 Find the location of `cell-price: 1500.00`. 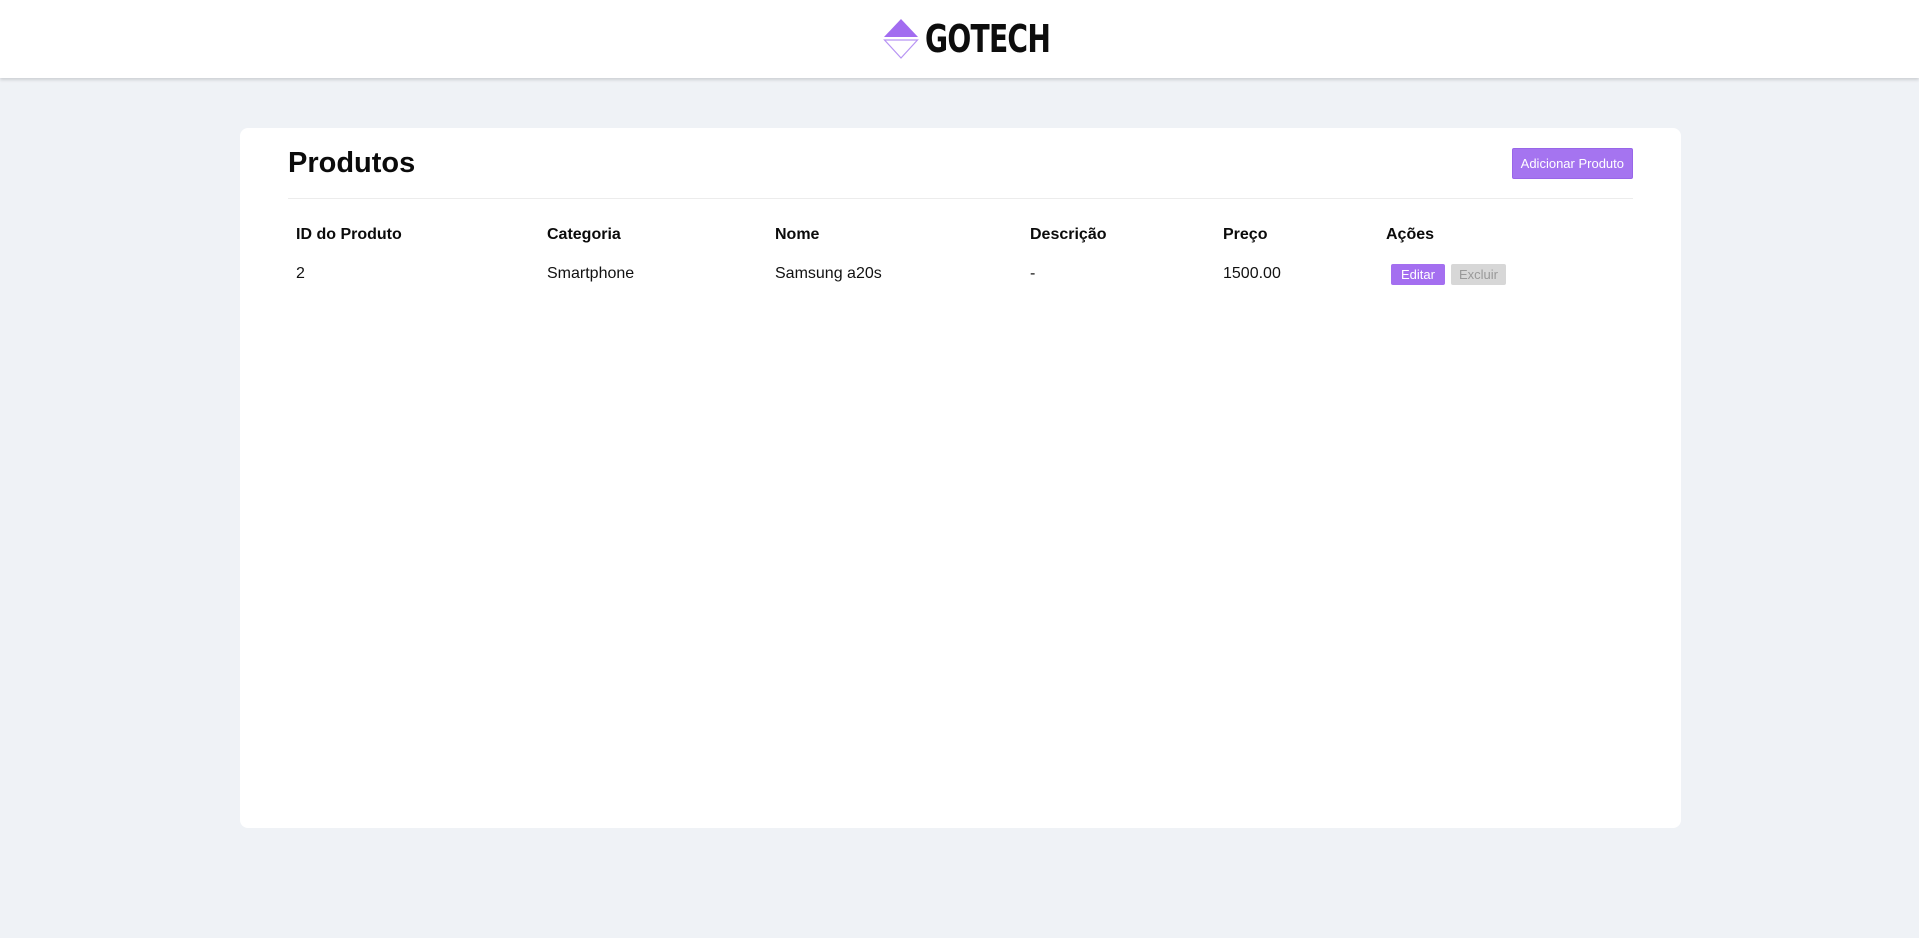

cell-price: 1500.00 is located at coordinates (1252, 273).